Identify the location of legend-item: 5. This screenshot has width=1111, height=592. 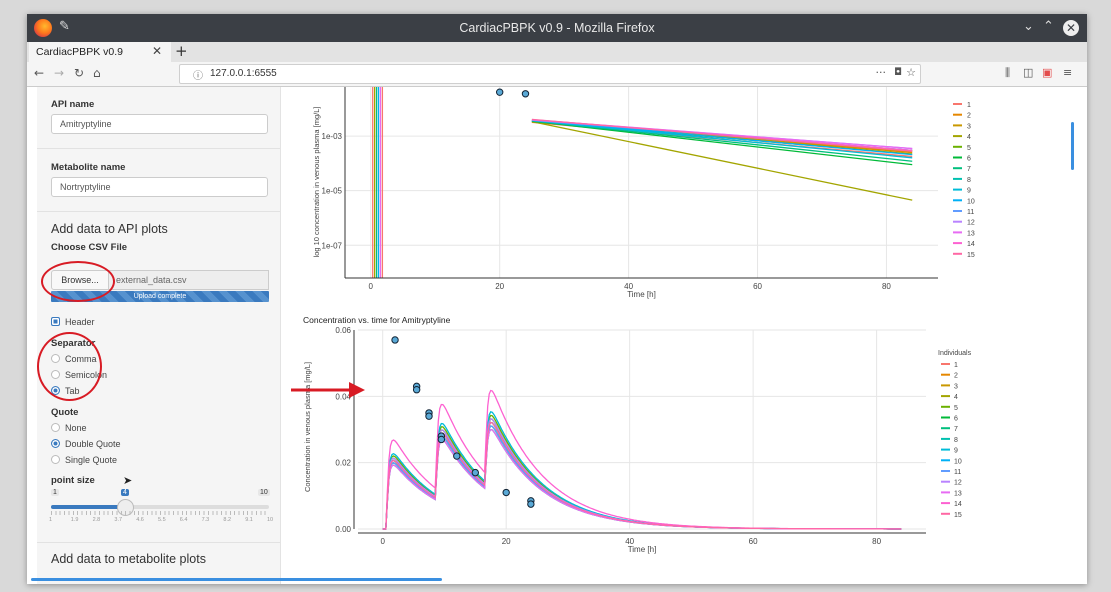
(956, 408).